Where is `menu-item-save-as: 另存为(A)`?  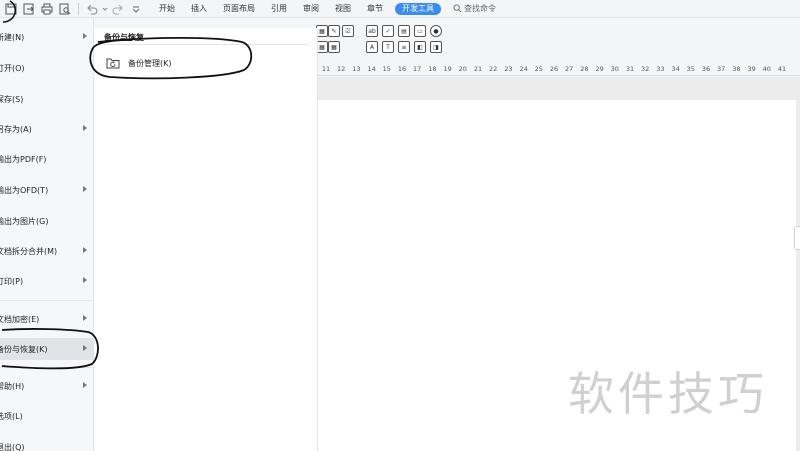 menu-item-save-as: 另存为(A) is located at coordinates (47, 129).